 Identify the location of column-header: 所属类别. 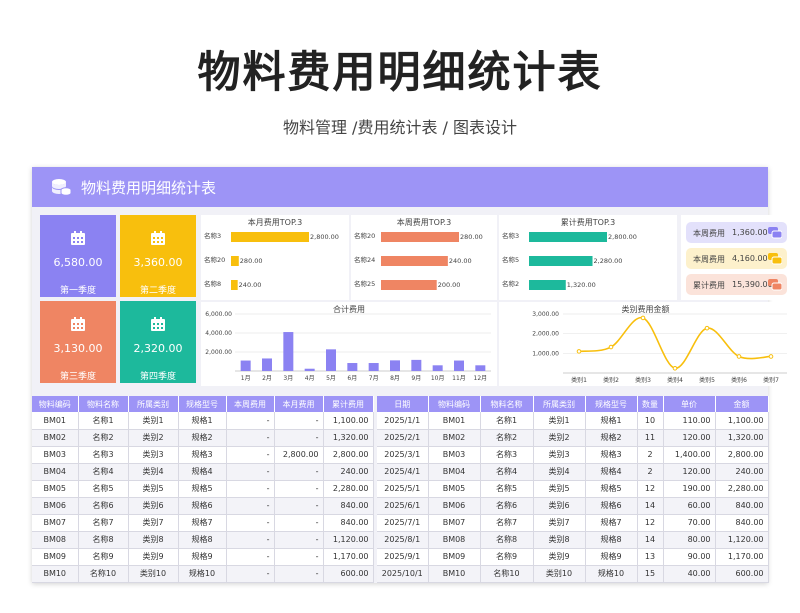
(153, 404).